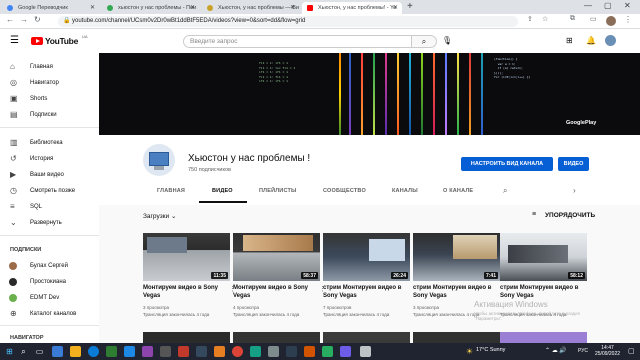 This screenshot has height=360, width=640. What do you see at coordinates (10, 19) in the screenshot?
I see `back-icon: ←` at bounding box center [10, 19].